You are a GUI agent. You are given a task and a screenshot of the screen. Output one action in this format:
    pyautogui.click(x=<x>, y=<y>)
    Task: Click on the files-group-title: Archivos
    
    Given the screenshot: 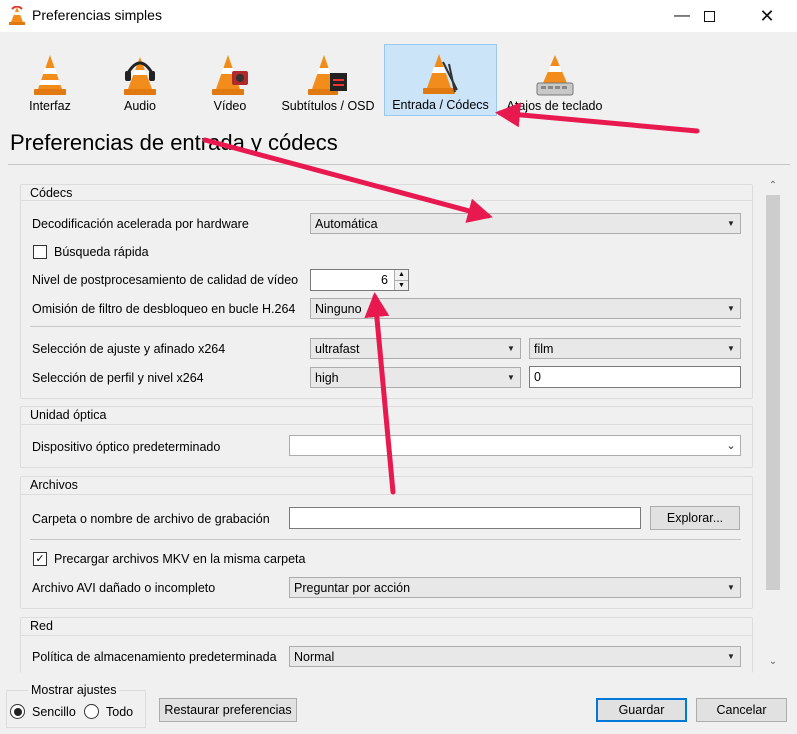 What is the action you would take?
    pyautogui.click(x=54, y=485)
    